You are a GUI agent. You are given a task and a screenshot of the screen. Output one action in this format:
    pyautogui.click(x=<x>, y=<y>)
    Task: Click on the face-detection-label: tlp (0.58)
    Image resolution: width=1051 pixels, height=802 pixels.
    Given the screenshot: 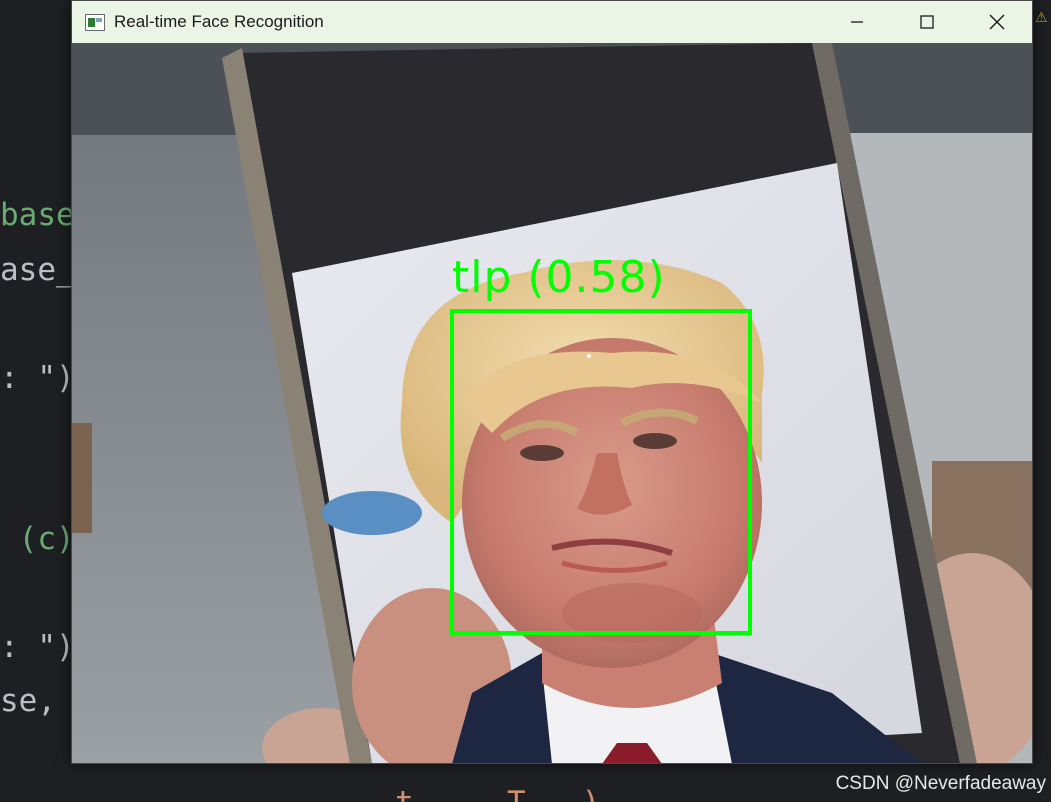 What is the action you would take?
    pyautogui.click(x=559, y=277)
    